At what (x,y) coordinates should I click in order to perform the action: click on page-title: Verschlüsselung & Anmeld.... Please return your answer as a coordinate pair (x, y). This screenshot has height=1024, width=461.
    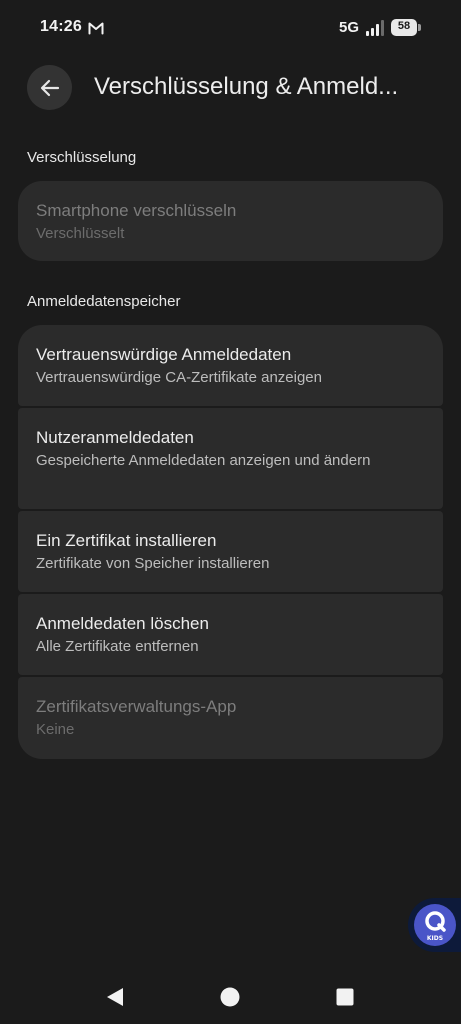
    Looking at the image, I should click on (246, 86).